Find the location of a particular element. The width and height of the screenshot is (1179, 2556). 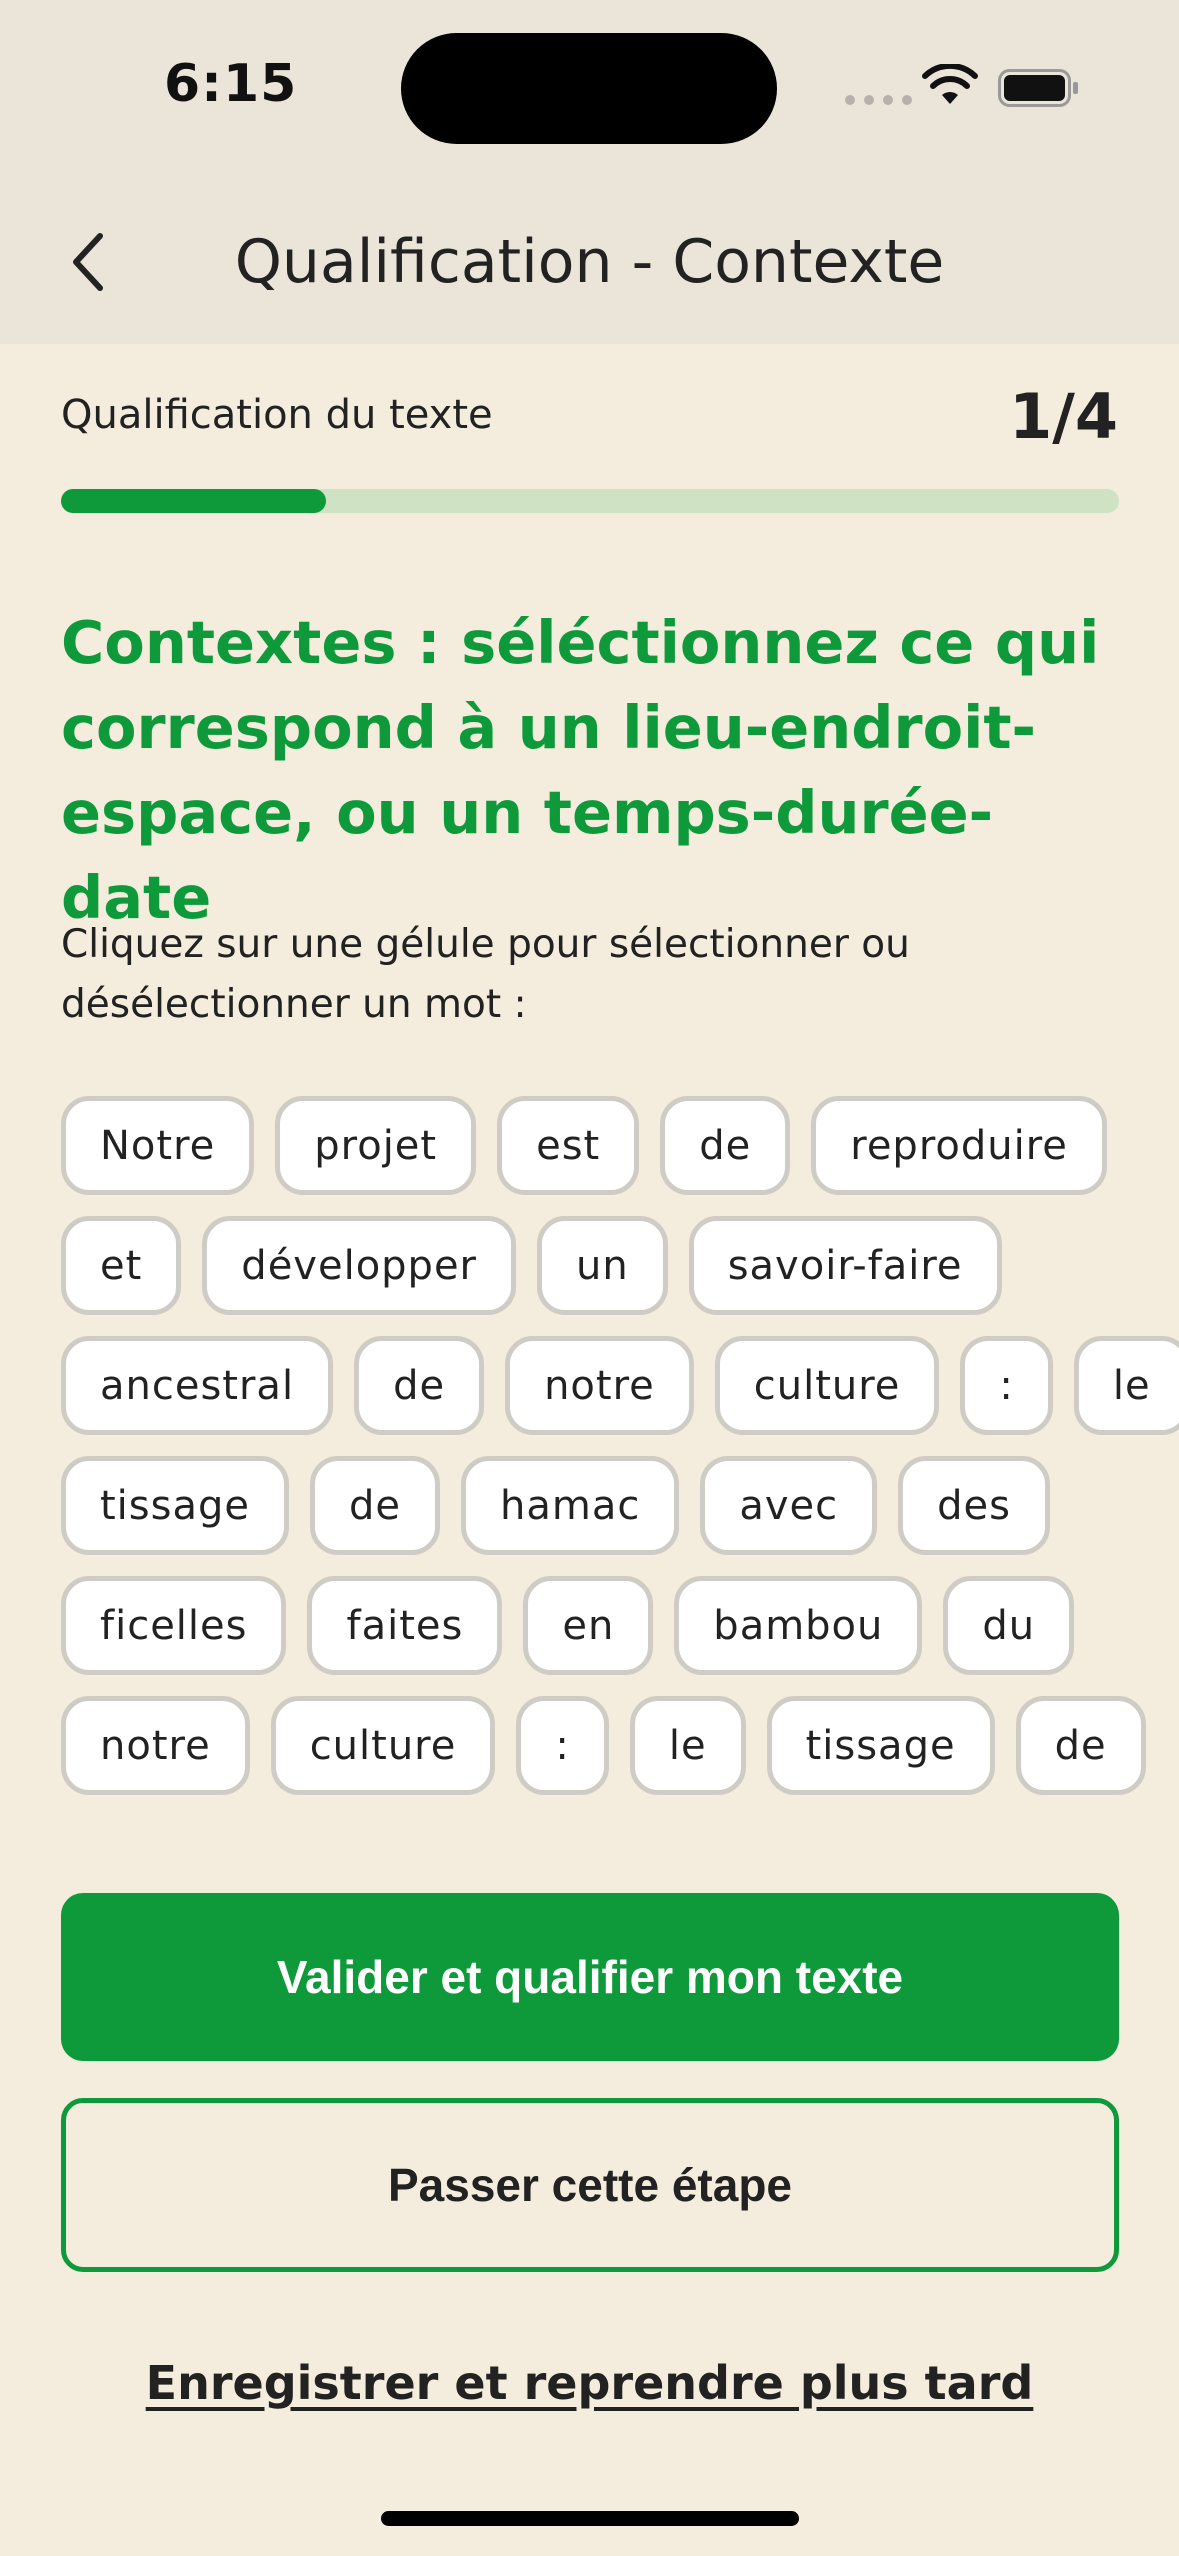

word-pill: Notre is located at coordinates (158, 1145).